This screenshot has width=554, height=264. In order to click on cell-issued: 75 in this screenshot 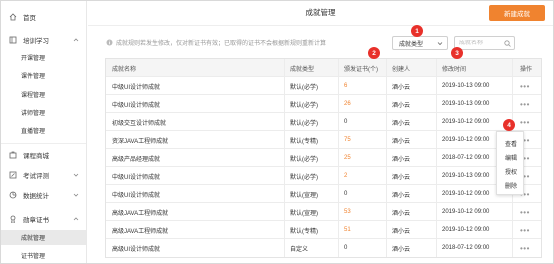, I will do `click(347, 140)`.